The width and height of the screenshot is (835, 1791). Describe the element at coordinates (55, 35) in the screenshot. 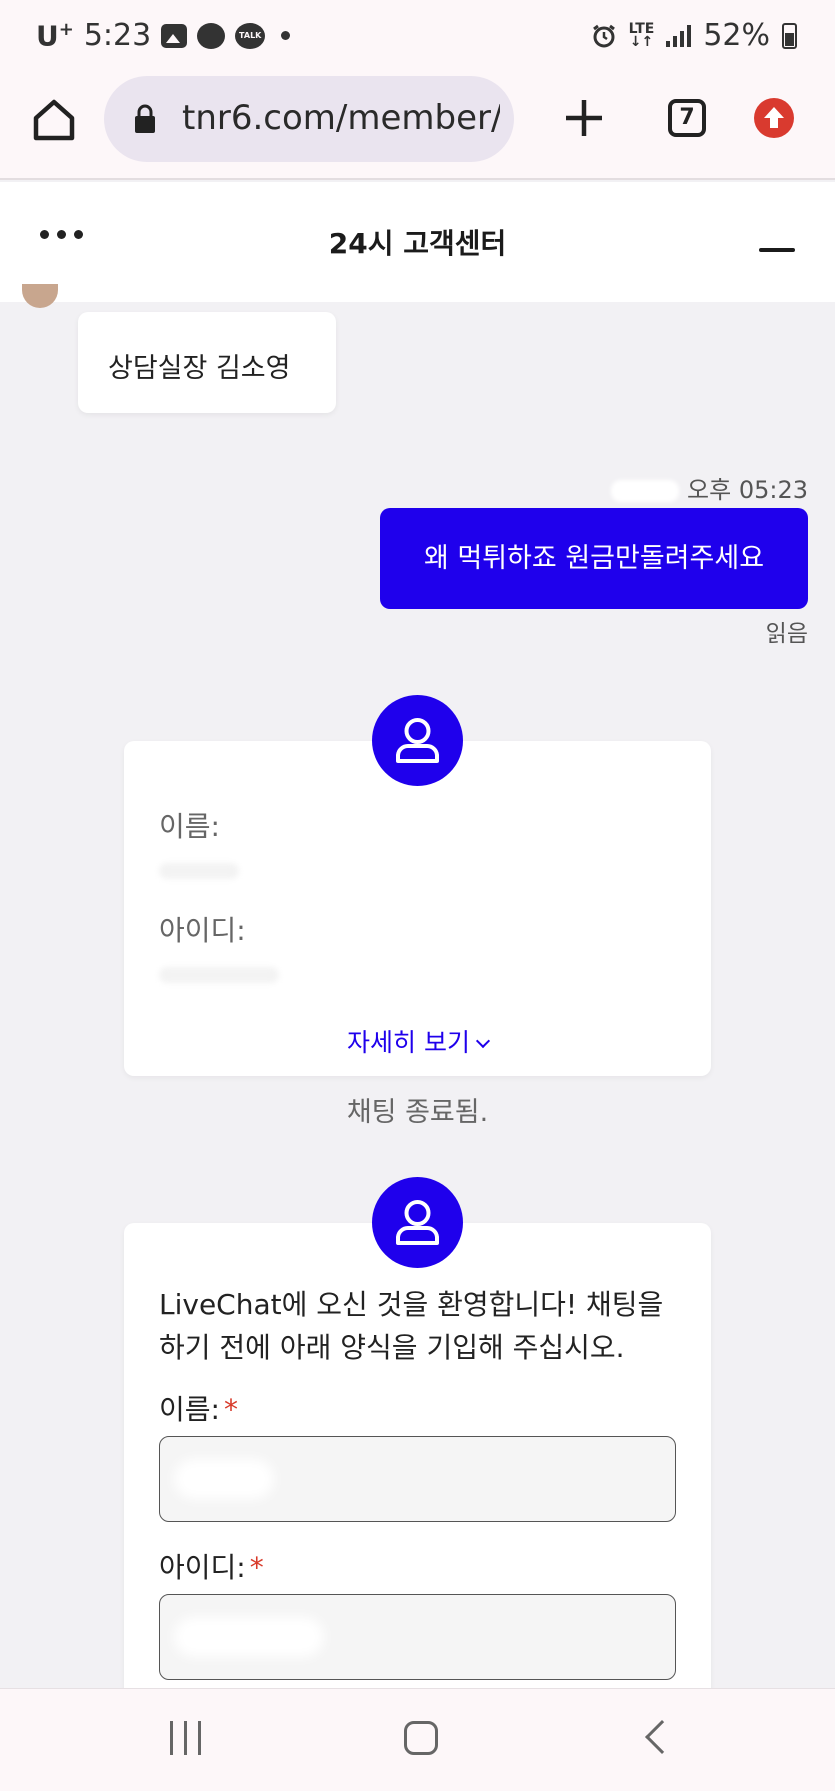

I see `carrier-label: U+` at that location.